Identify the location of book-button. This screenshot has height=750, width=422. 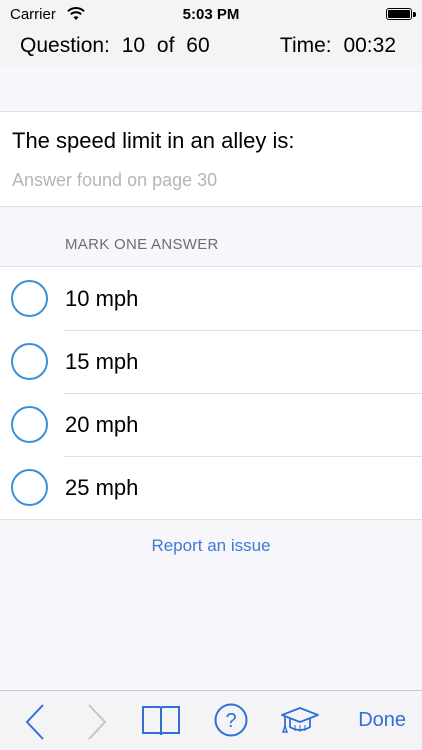
(161, 720).